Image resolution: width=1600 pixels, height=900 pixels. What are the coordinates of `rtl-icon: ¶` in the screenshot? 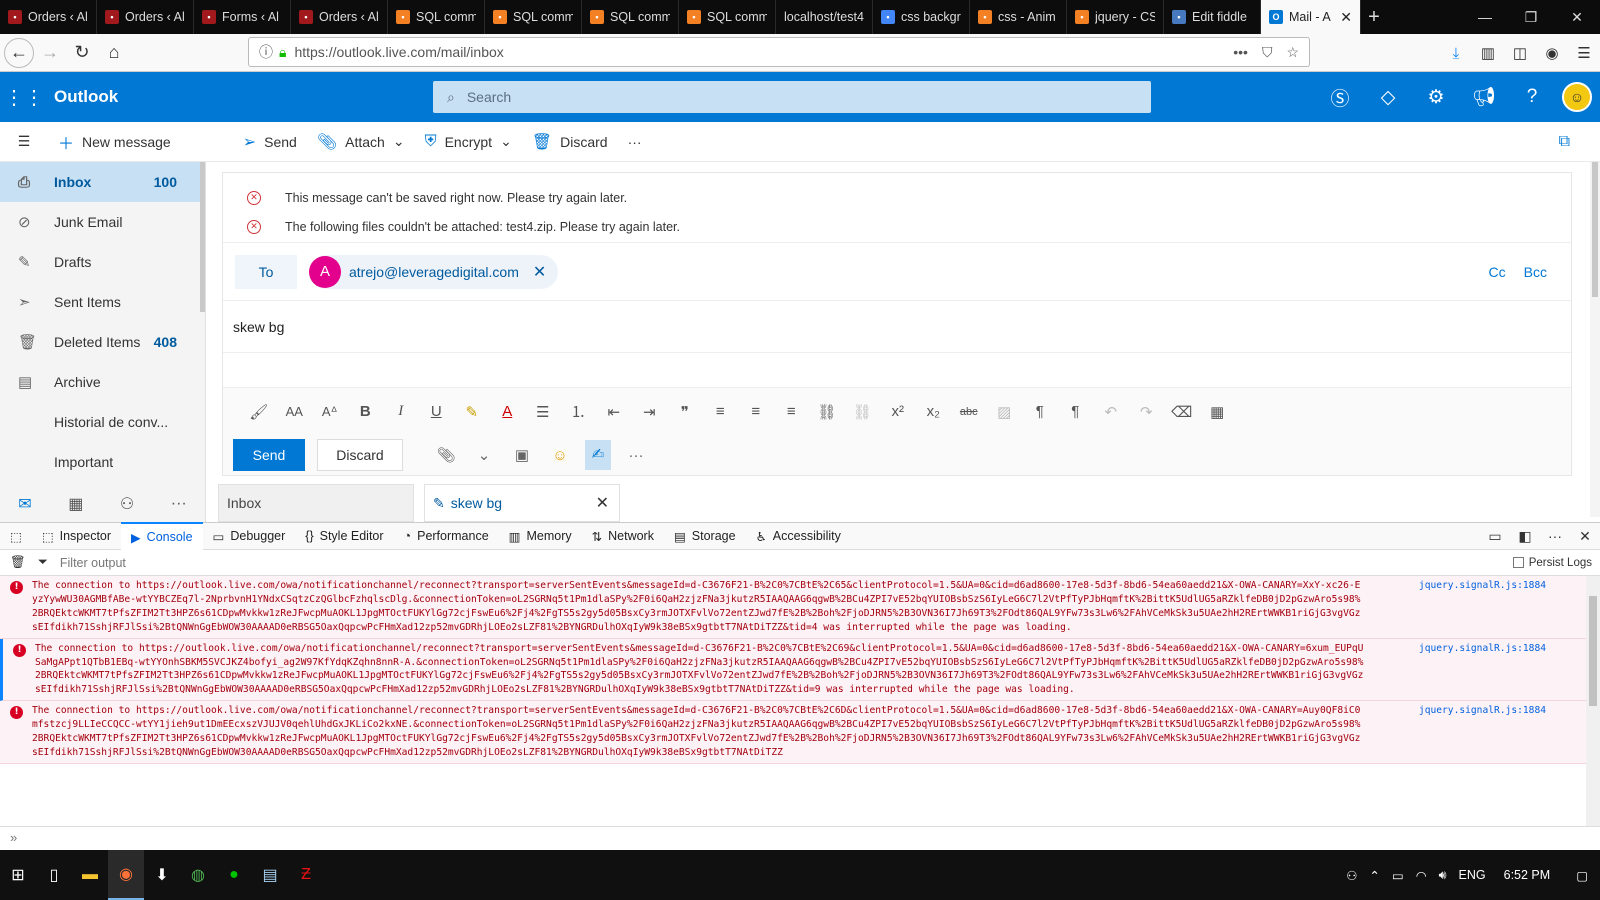 It's located at (1076, 411).